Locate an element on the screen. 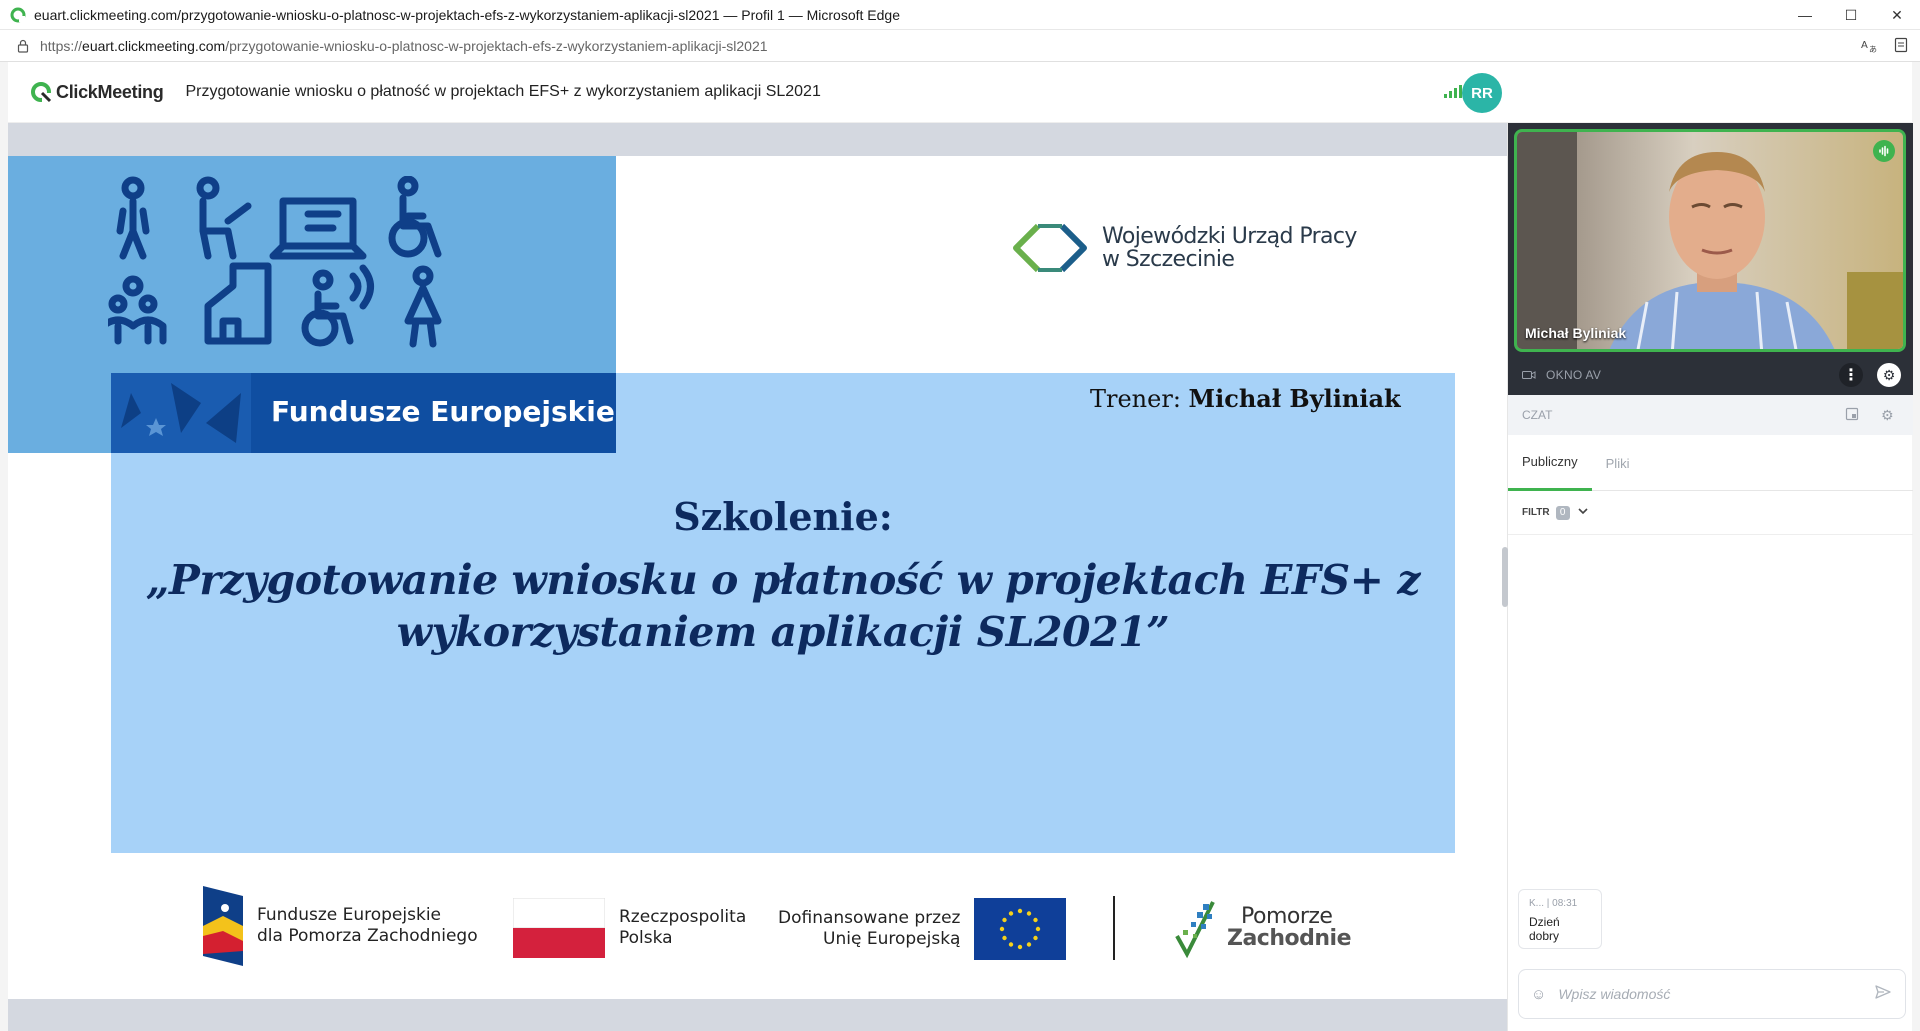 This screenshot has height=1031, width=1920. presenter-video: Michał Byliniak is located at coordinates (1710, 240).